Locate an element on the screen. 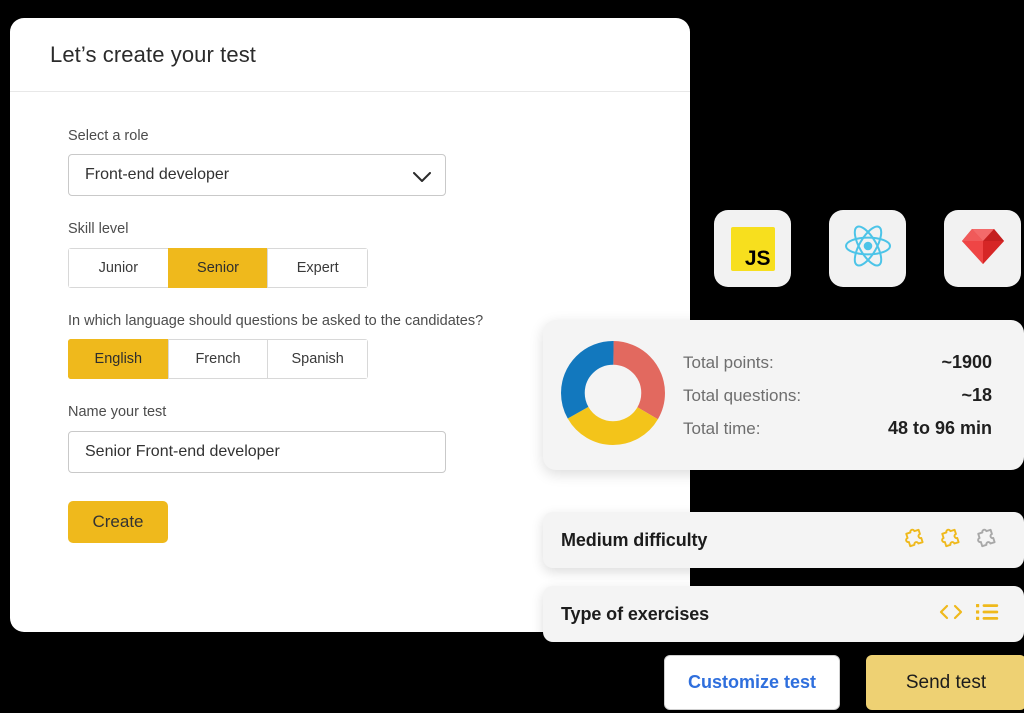 This screenshot has height=713, width=1024. chevron-down-icon is located at coordinates (422, 176).